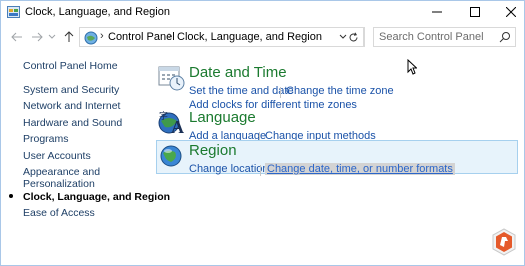 The image size is (525, 266). What do you see at coordinates (262, 12) in the screenshot?
I see `title-bar: Clock, Language, and Region` at bounding box center [262, 12].